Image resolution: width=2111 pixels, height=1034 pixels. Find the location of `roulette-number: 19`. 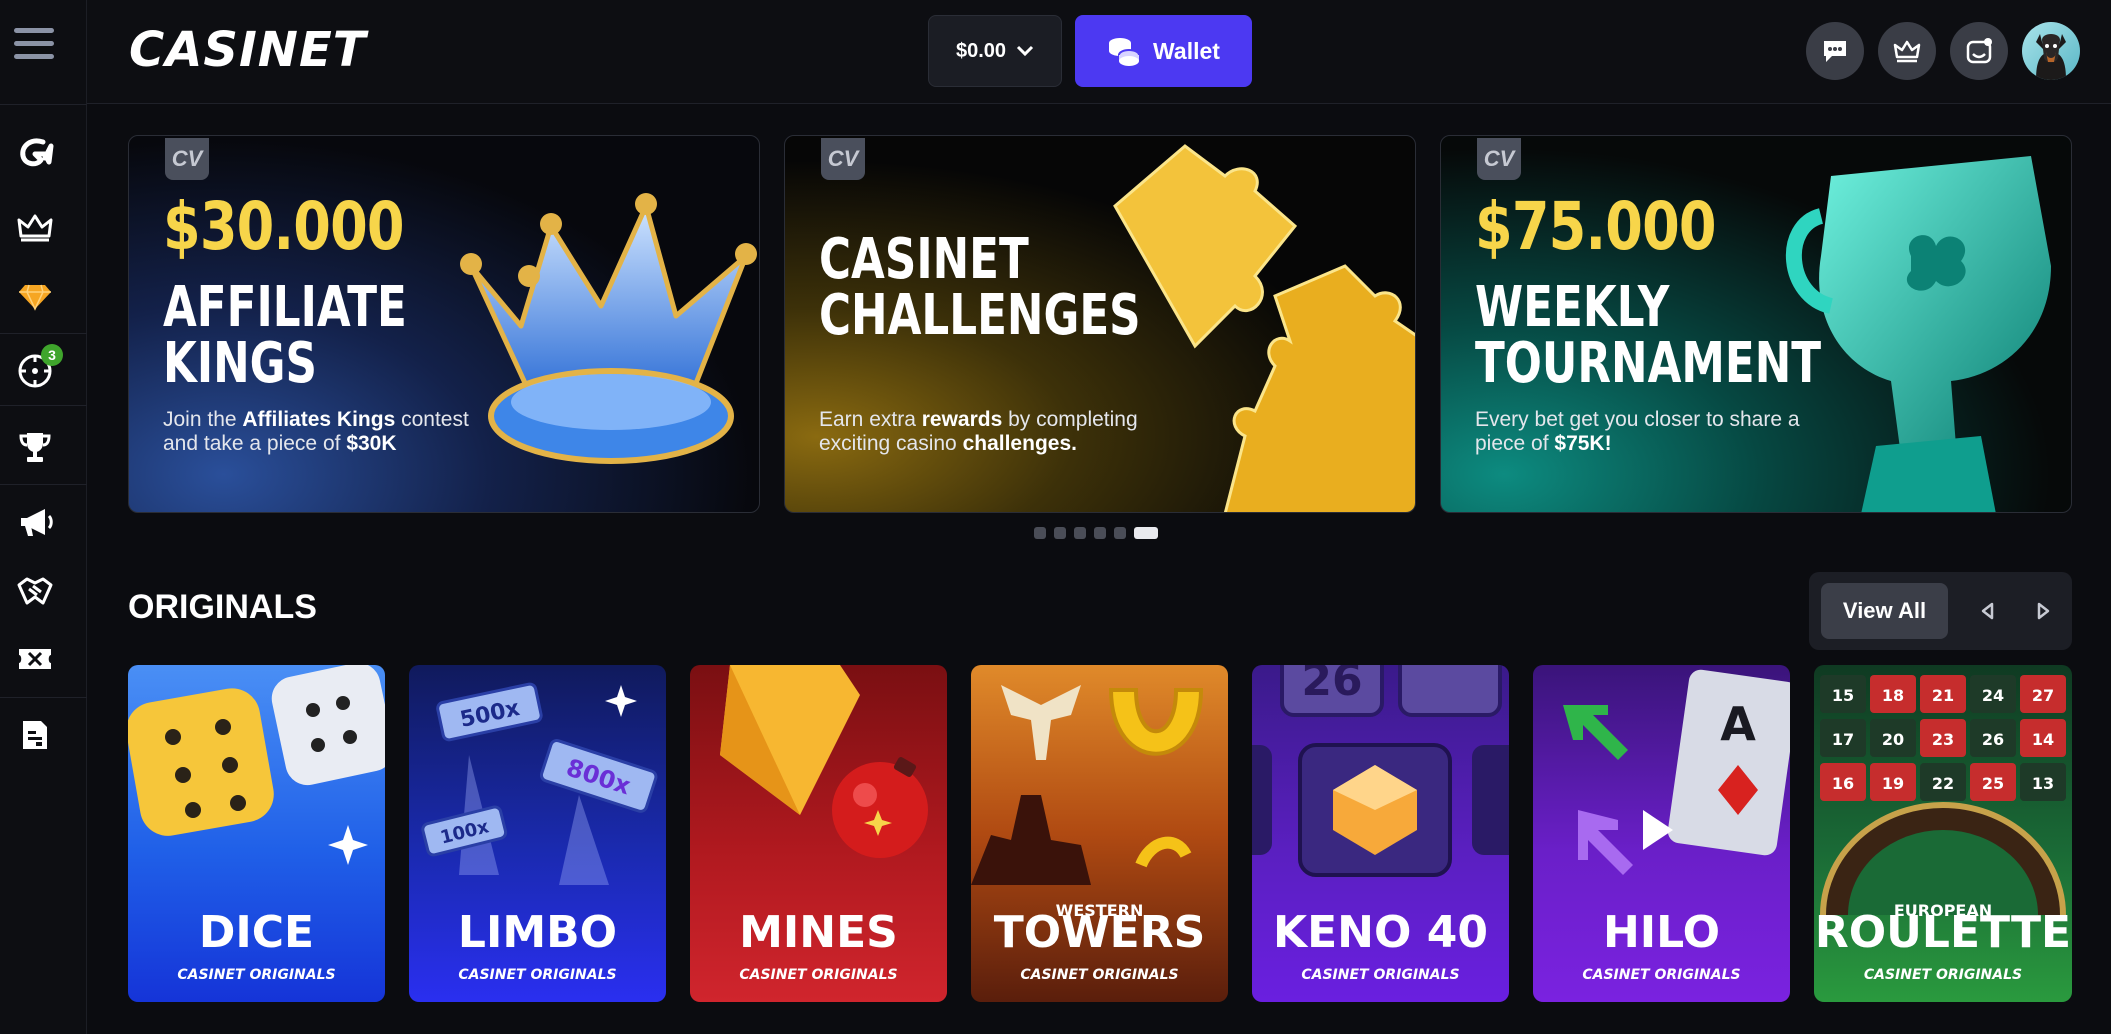

roulette-number: 19 is located at coordinates (1893, 783).